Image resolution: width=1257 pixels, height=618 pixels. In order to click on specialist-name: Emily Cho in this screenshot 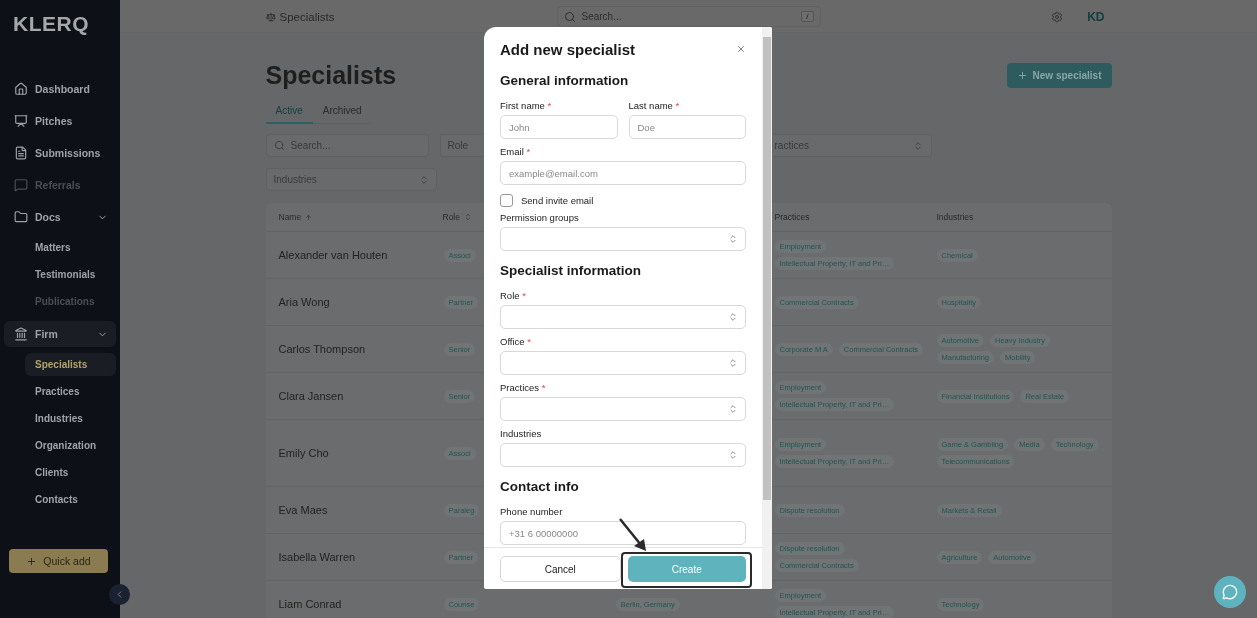, I will do `click(303, 453)`.